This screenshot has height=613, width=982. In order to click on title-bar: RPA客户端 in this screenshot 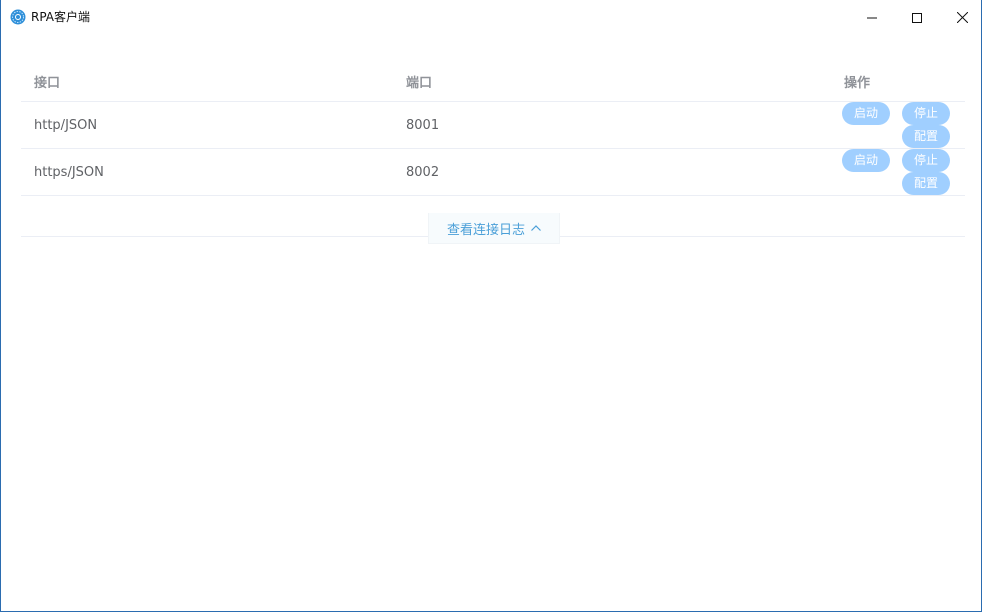, I will do `click(491, 17)`.